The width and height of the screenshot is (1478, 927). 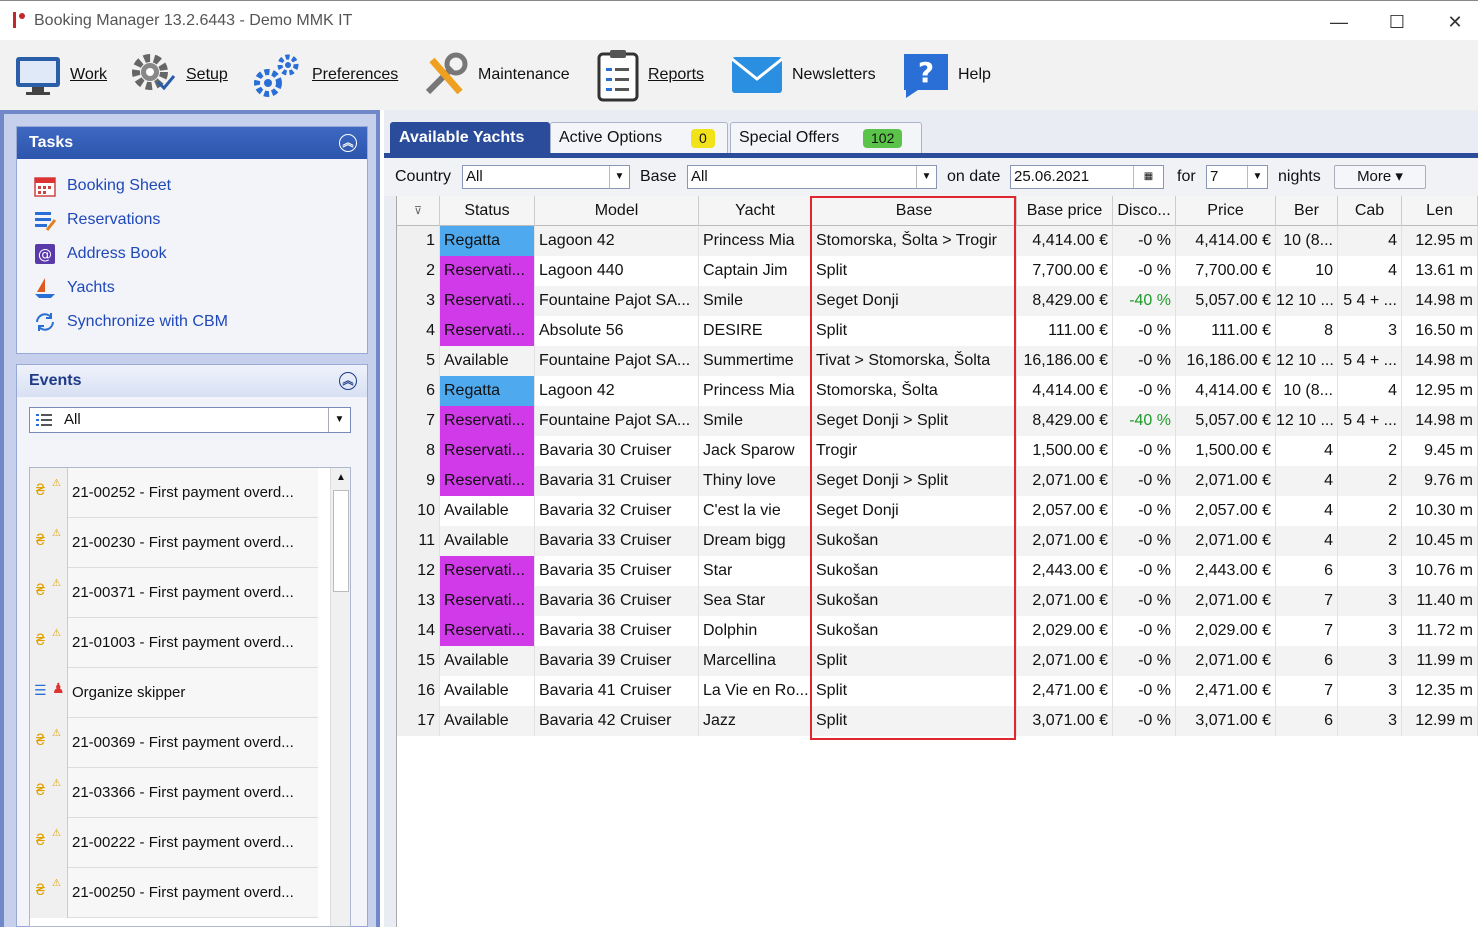 I want to click on reports-label: Reports, so click(x=676, y=74).